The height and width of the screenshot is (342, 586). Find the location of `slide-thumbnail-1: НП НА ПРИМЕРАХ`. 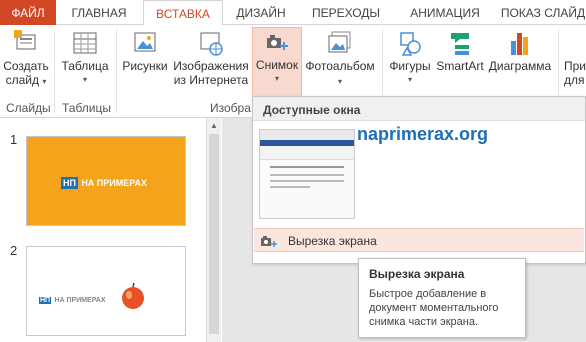

slide-thumbnail-1: НП НА ПРИМЕРАХ is located at coordinates (106, 181).